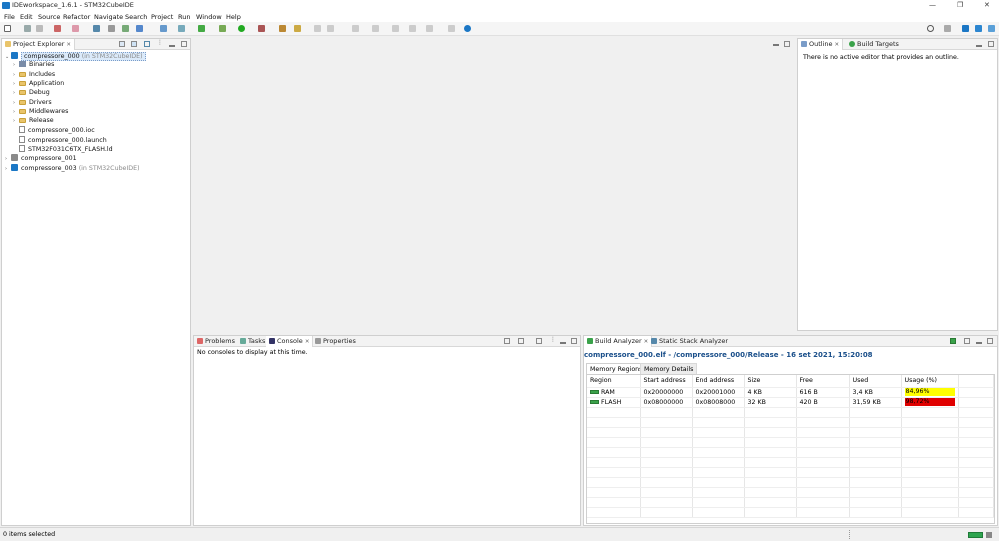 Image resolution: width=999 pixels, height=541 pixels. I want to click on column-header: Free, so click(823, 381).